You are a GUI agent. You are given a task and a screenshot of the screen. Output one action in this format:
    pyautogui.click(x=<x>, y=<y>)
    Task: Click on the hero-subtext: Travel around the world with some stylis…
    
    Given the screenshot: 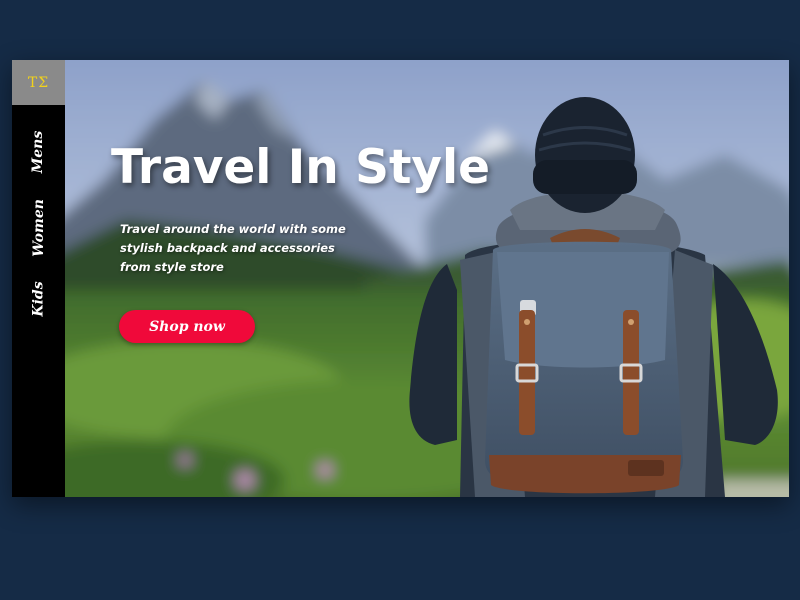 What is the action you would take?
    pyautogui.click(x=233, y=248)
    